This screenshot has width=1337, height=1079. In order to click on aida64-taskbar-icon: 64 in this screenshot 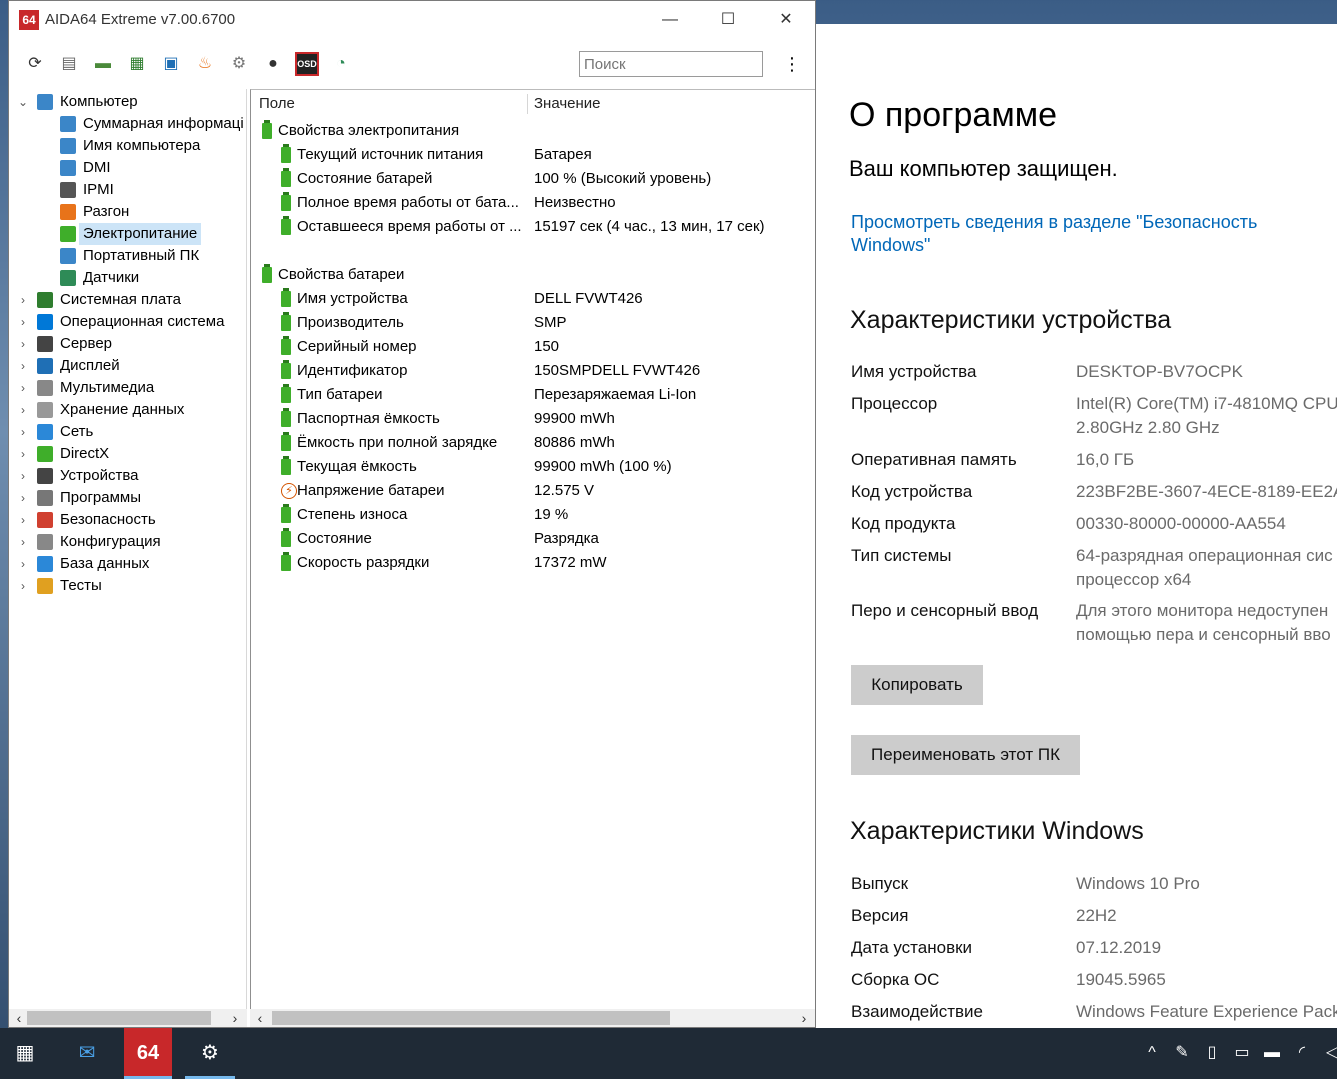, I will do `click(148, 1053)`.